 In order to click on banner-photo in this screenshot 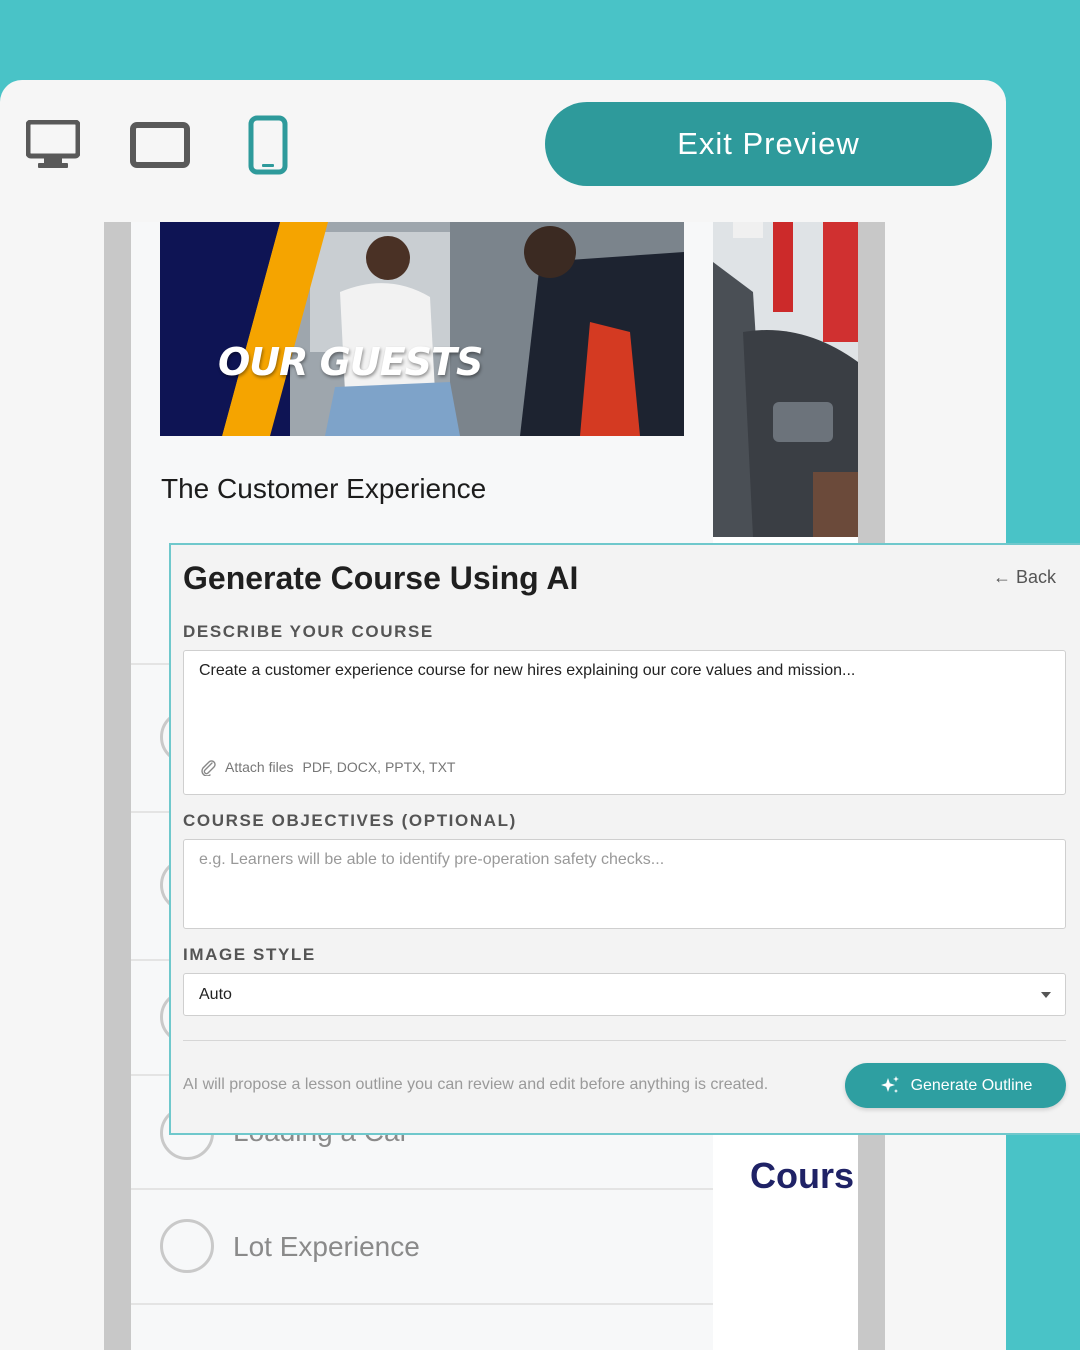, I will do `click(422, 329)`.